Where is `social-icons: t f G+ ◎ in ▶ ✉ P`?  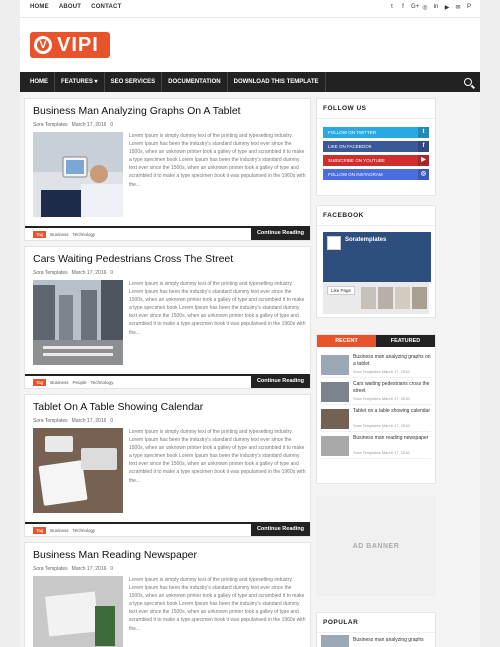 social-icons: t f G+ ◎ in ▶ ✉ P is located at coordinates (430, 7).